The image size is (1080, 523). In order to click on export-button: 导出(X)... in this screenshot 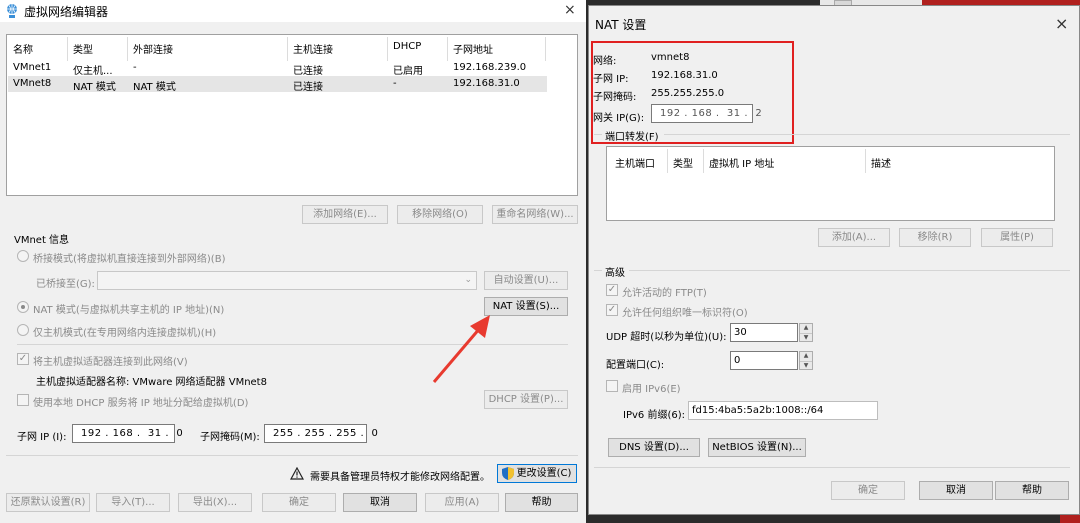, I will do `click(215, 502)`.